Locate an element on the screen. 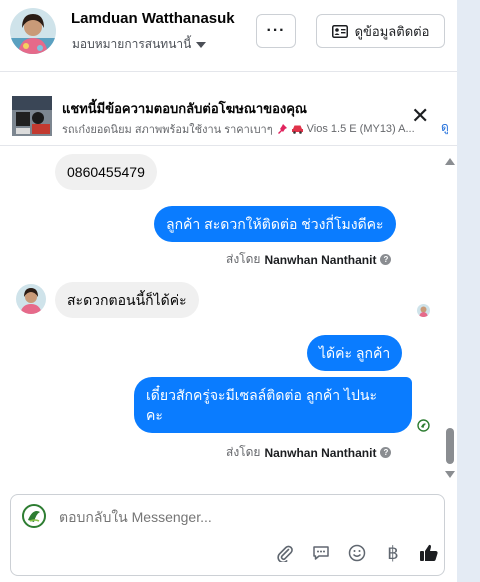 The image size is (480, 582). ad-subtitle-text: รถเก๋งยอดนิยม สภาพพร้อมใช้งาน ราคาเบาๆ is located at coordinates (167, 130).